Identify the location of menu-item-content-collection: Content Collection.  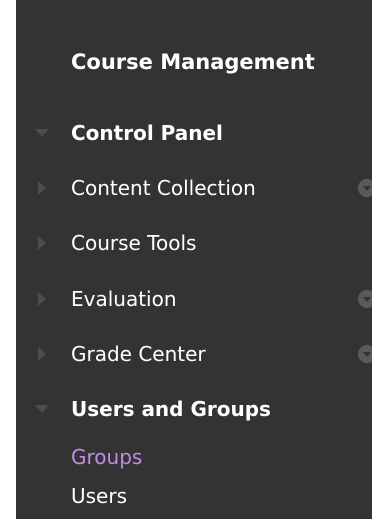
(194, 188).